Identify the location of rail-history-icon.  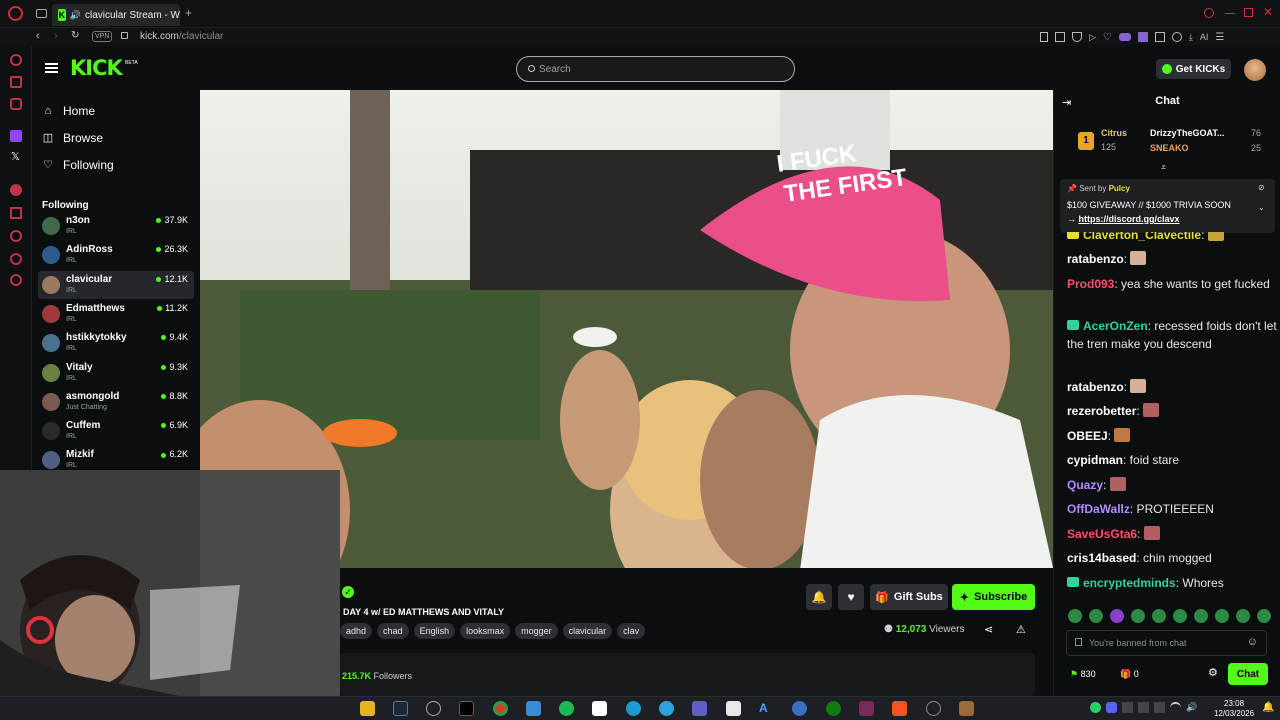
(16, 236).